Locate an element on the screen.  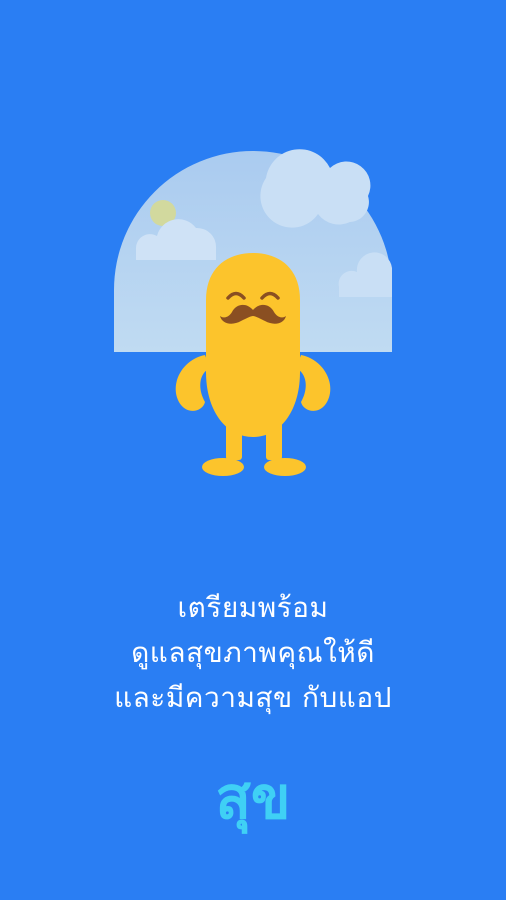
tagline-line-2: ดูแลสุขภาพคุณให้ดี is located at coordinates (253, 652).